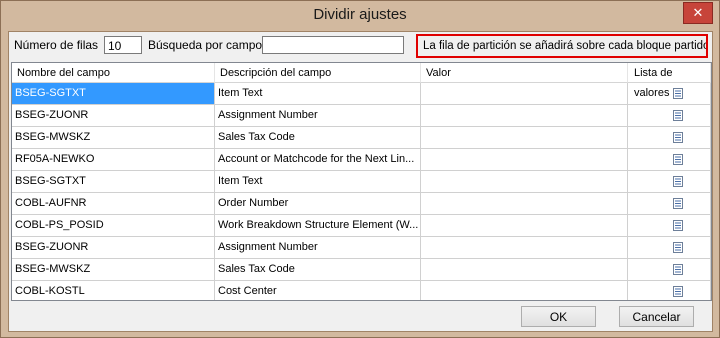 This screenshot has width=720, height=338. I want to click on window-title: Dividir ajustes, so click(360, 14).